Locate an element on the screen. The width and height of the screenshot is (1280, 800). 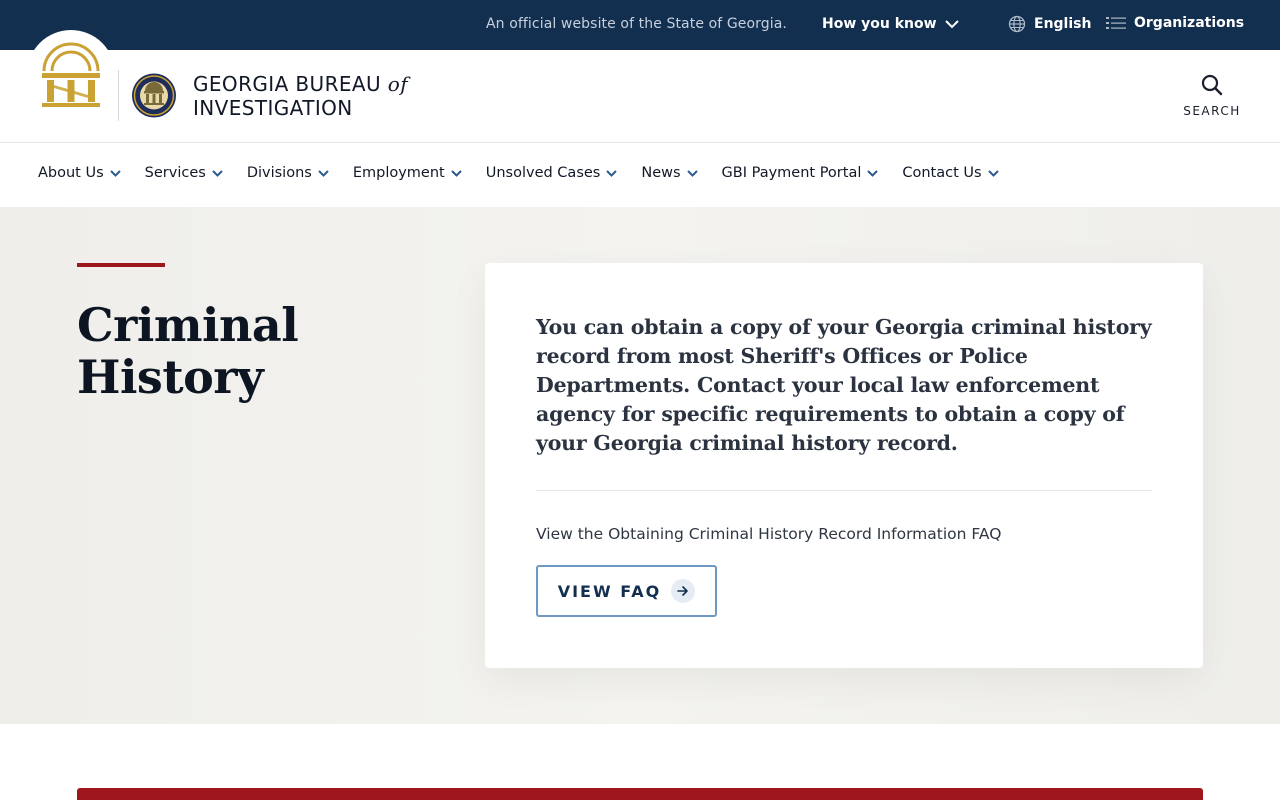
nav-item-label: GBI Payment Portal is located at coordinates (791, 173).